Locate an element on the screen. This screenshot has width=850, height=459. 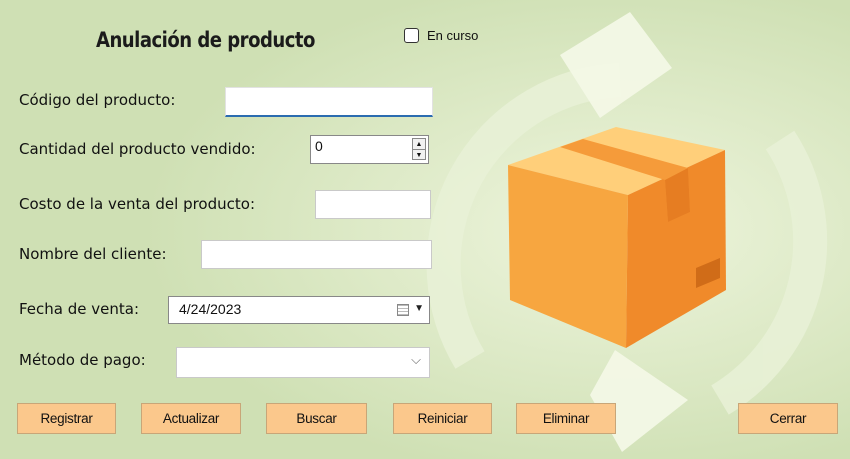
cliente-input is located at coordinates (316, 254).